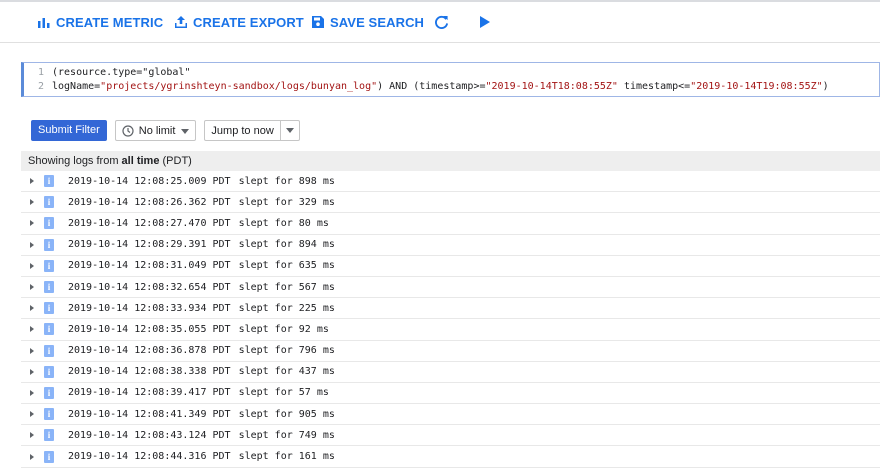  Describe the element at coordinates (286, 202) in the screenshot. I see `log-message: slept for 329 ms` at that location.